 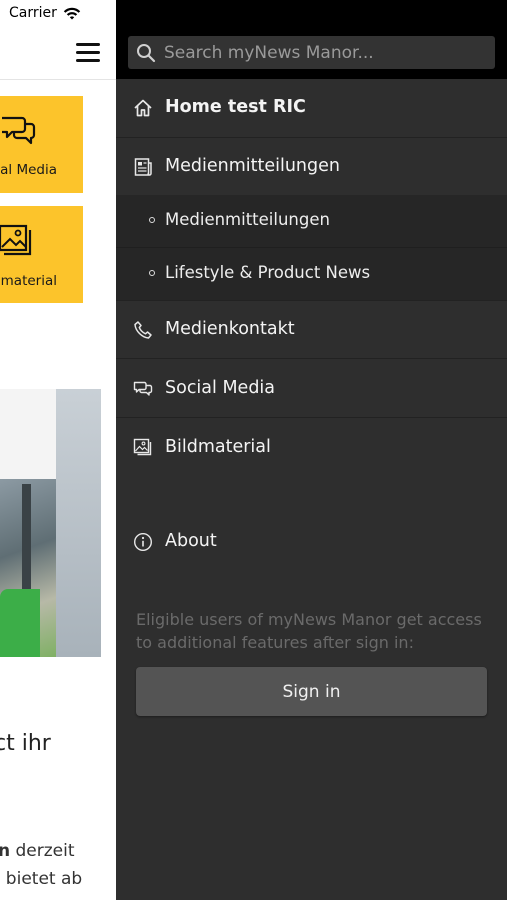 I want to click on nav-item-medienmitteilungen: Medienmitteilungen, so click(x=311, y=166).